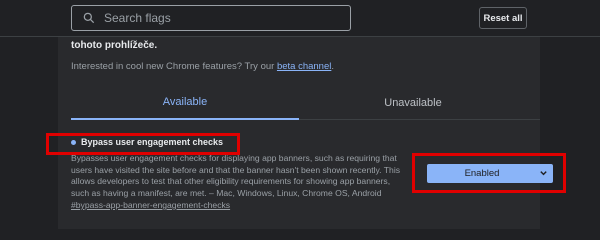  I want to click on search-icon, so click(89, 18).